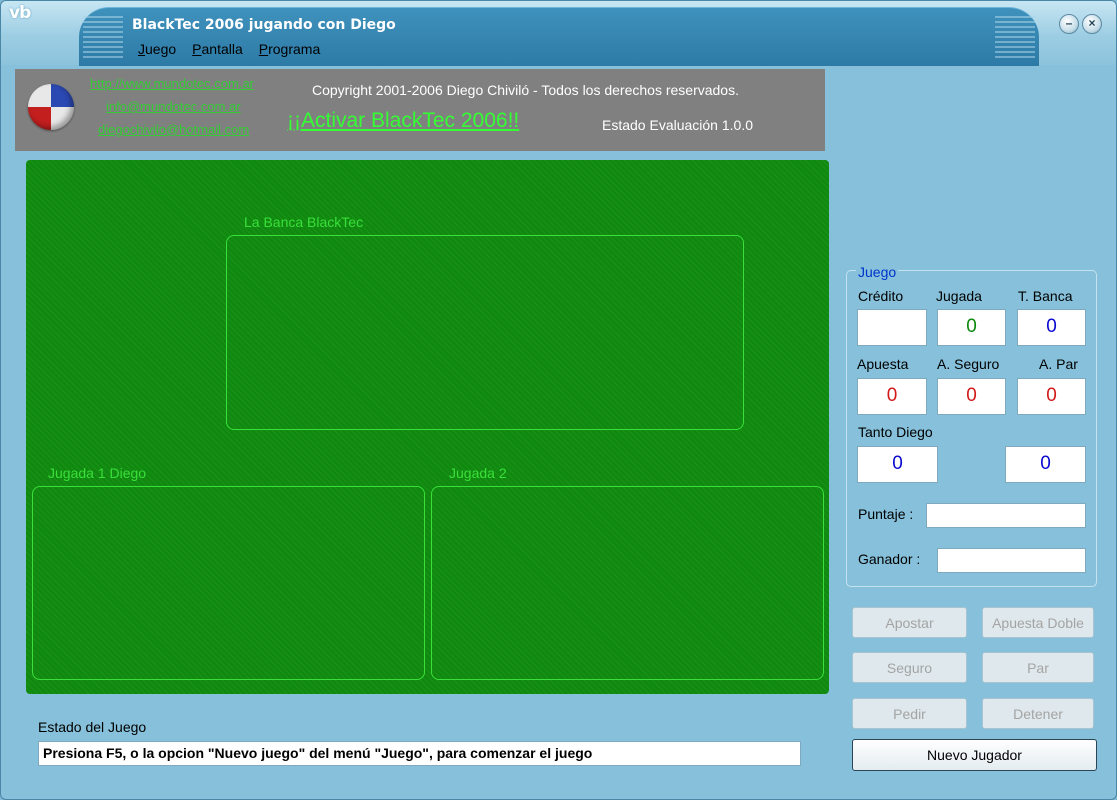 This screenshot has width=1117, height=800. I want to click on winner-label: Ganador :, so click(889, 559).